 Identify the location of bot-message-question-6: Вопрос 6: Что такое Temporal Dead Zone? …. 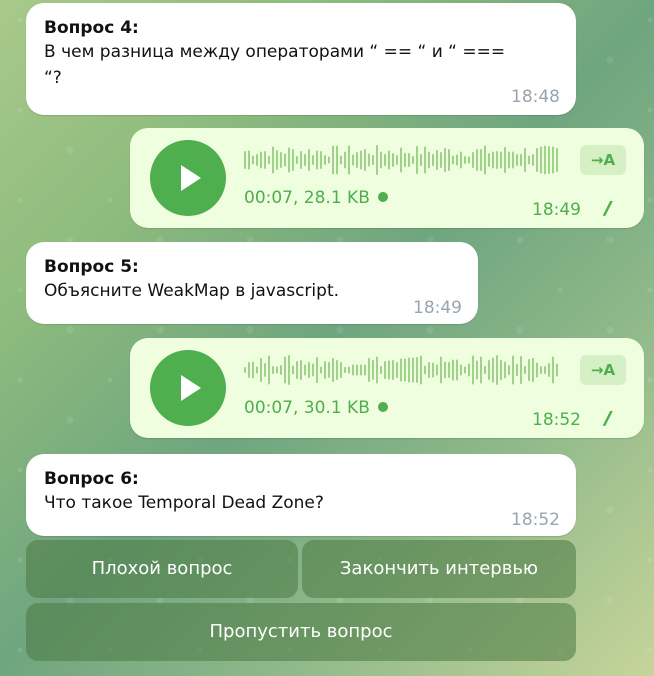
(301, 495).